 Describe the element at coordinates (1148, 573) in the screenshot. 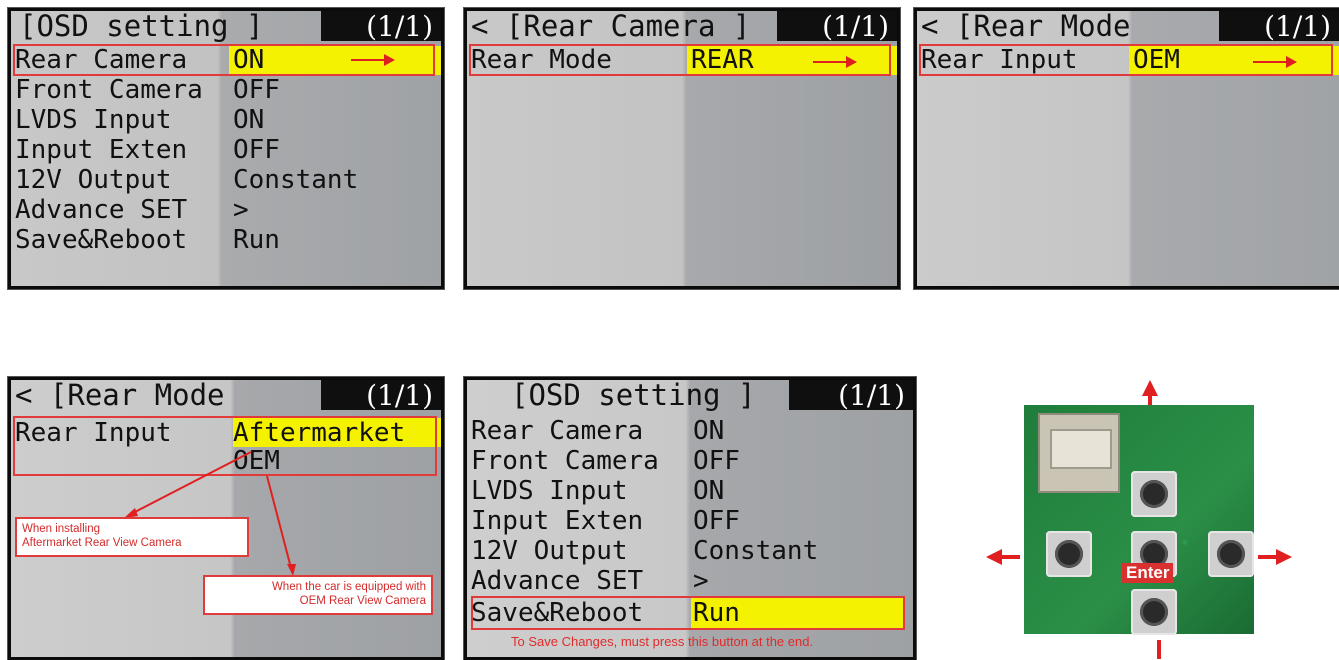

I see `enter-label: Enter` at that location.